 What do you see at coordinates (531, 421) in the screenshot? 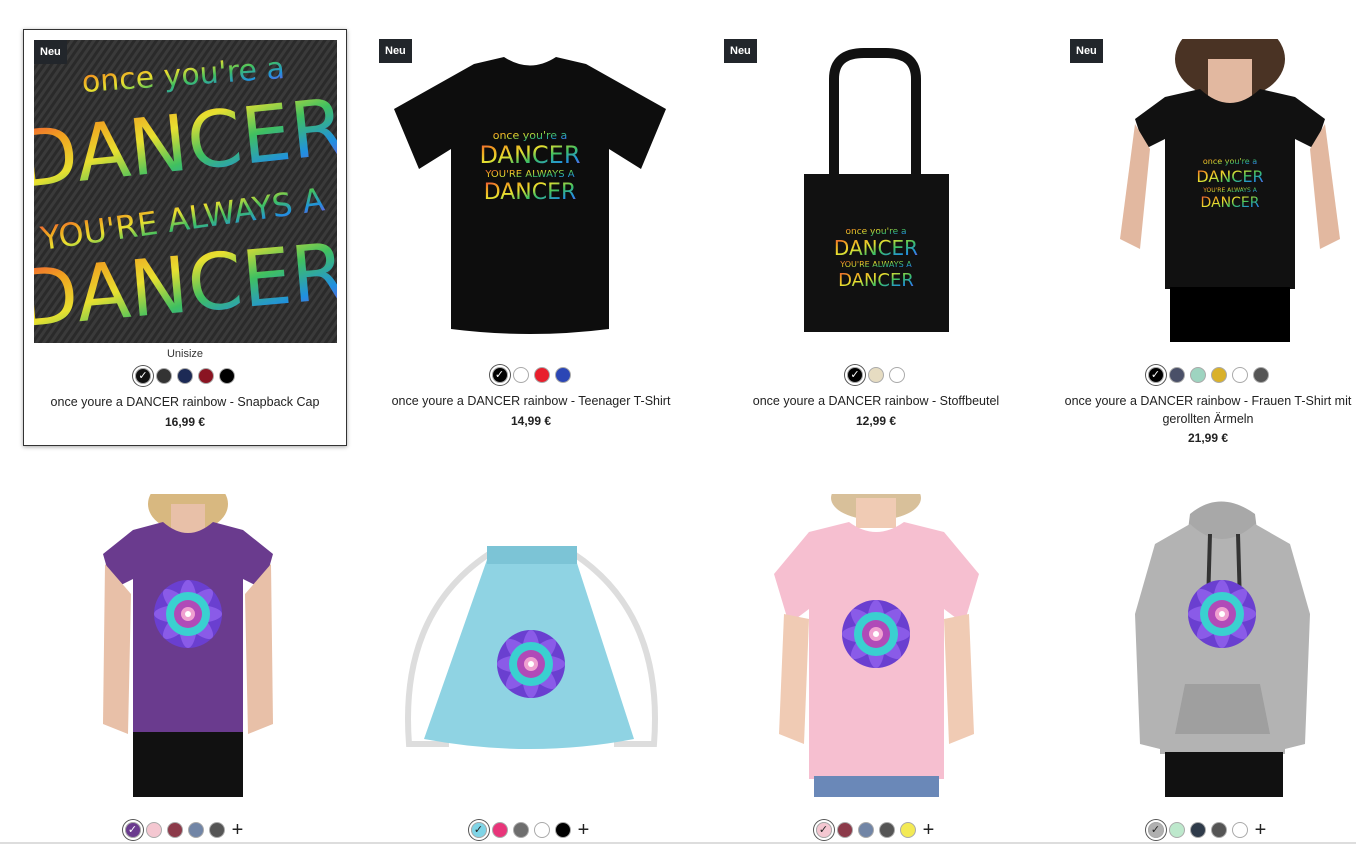
I see `product-price: 14,99 €` at bounding box center [531, 421].